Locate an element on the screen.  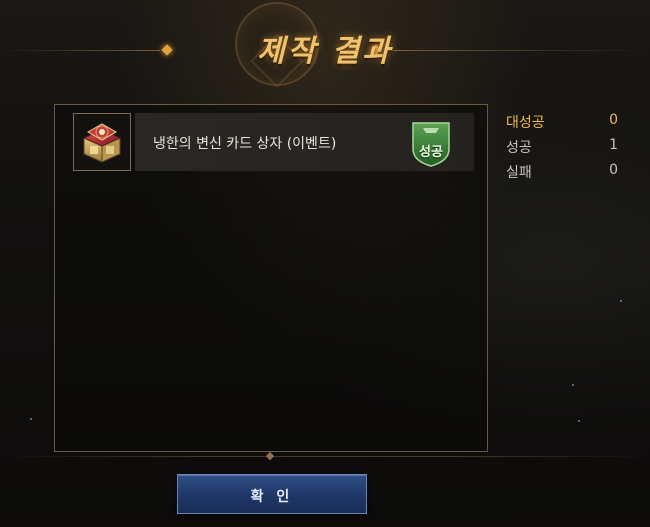
success-badge: 성공 is located at coordinates (431, 143).